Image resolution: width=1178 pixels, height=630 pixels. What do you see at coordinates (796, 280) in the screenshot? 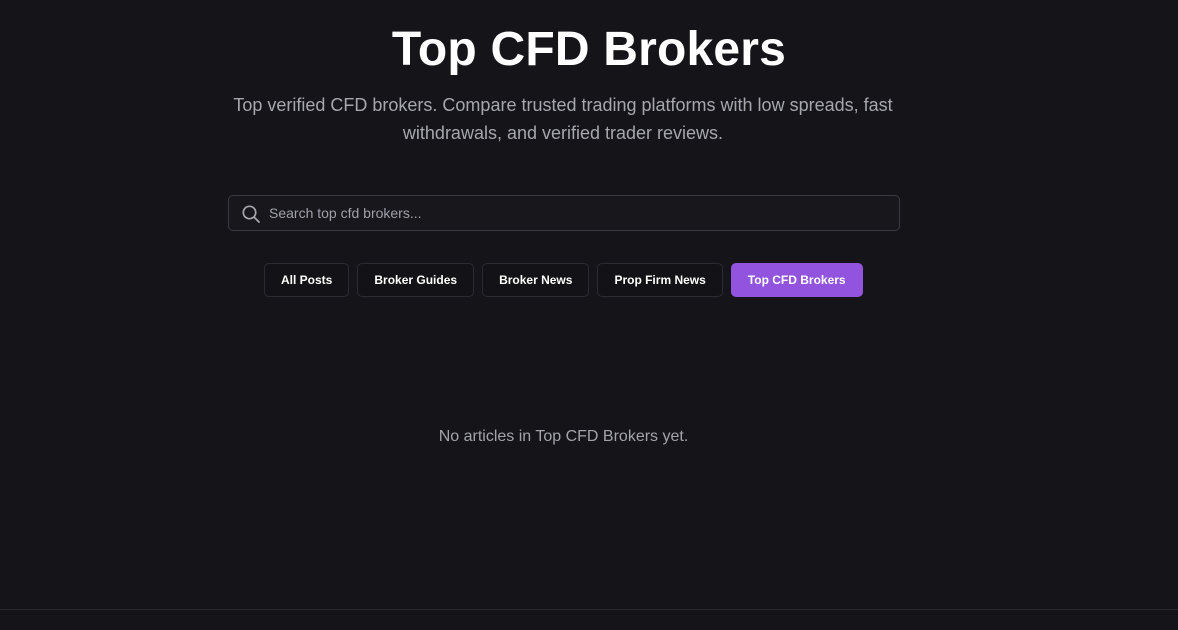
I see `filter-top-cfd-brokers: Top CFD Brokers` at bounding box center [796, 280].